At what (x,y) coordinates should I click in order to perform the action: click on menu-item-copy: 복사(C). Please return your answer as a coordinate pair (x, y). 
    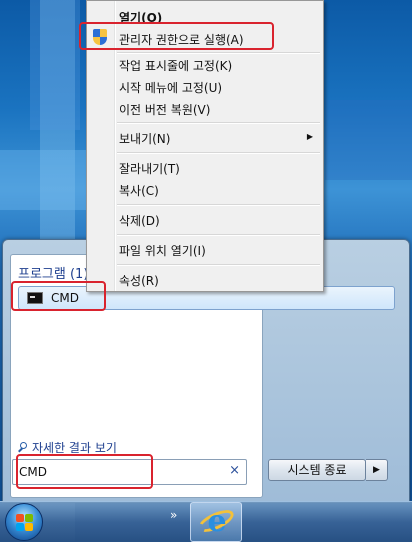
    Looking at the image, I should click on (139, 190).